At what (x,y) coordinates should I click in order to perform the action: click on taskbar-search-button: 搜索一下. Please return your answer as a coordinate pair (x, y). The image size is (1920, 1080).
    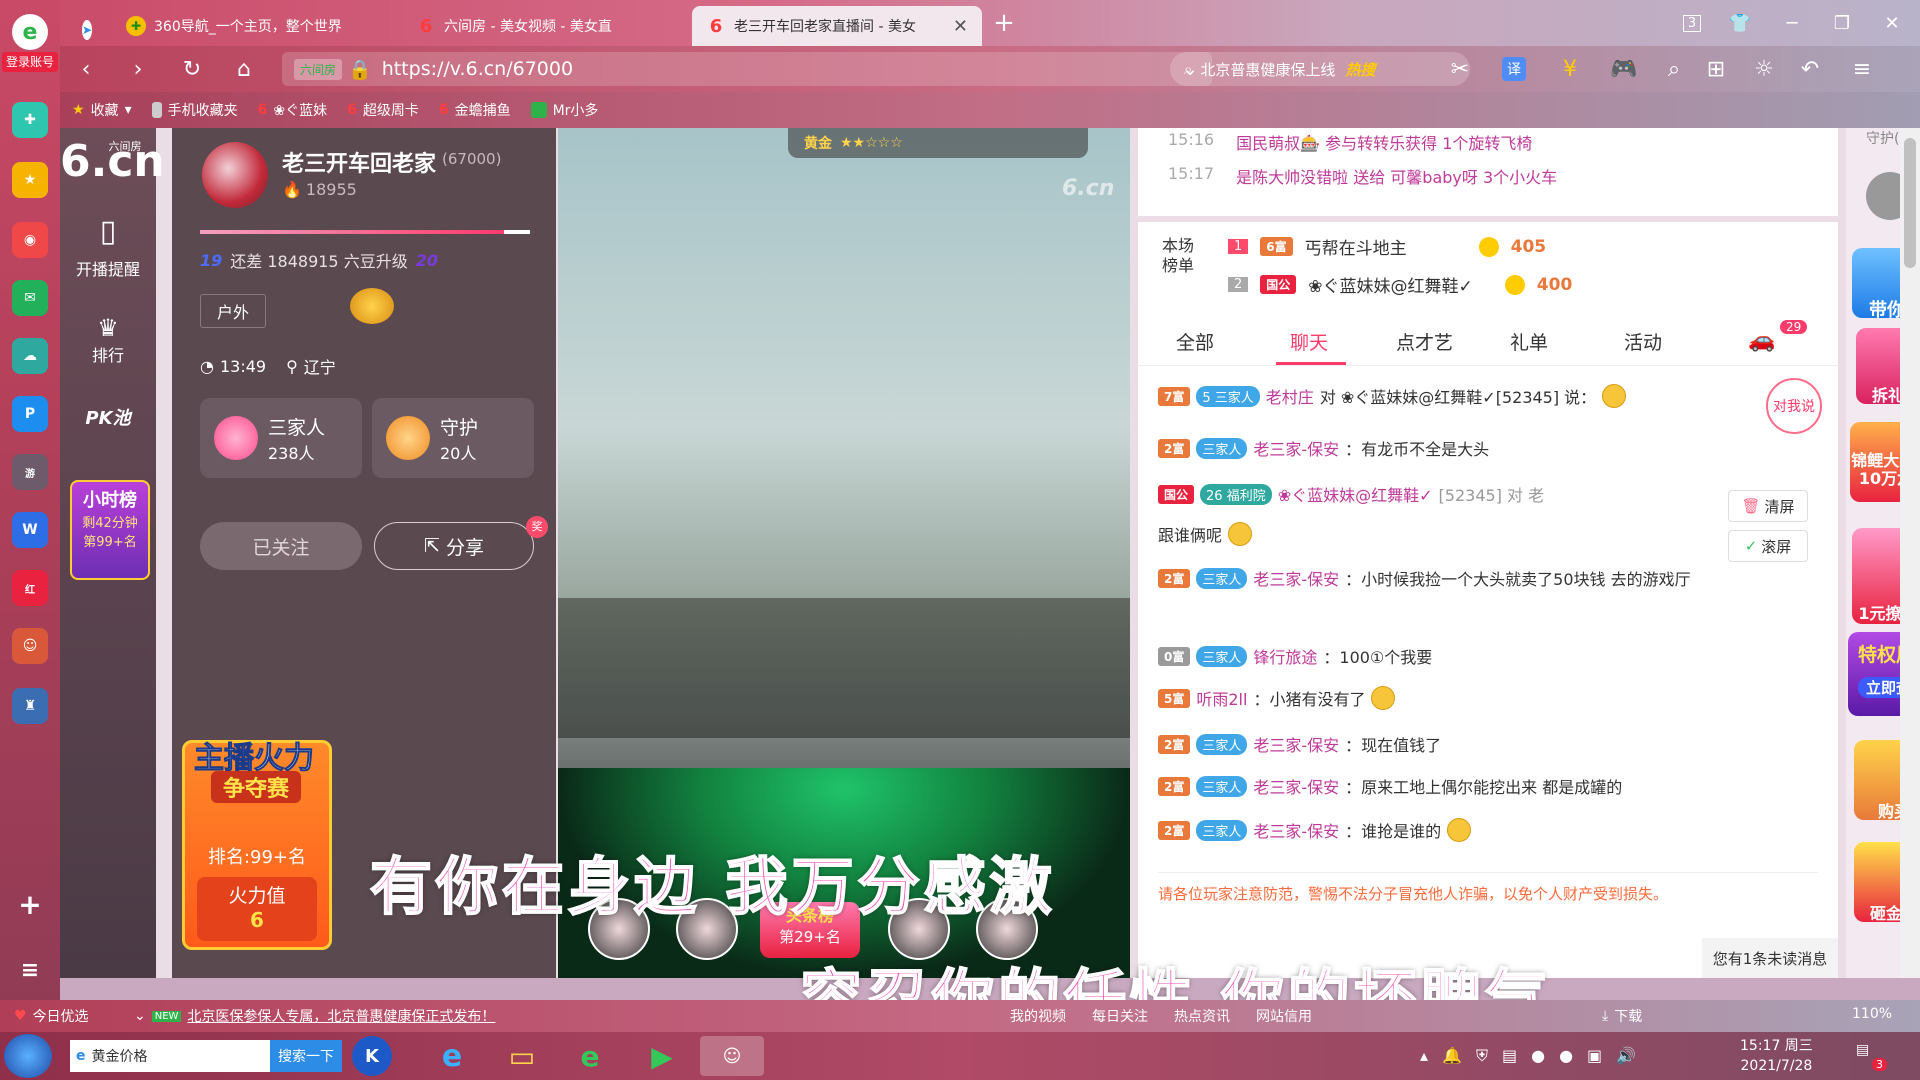
    Looking at the image, I should click on (306, 1056).